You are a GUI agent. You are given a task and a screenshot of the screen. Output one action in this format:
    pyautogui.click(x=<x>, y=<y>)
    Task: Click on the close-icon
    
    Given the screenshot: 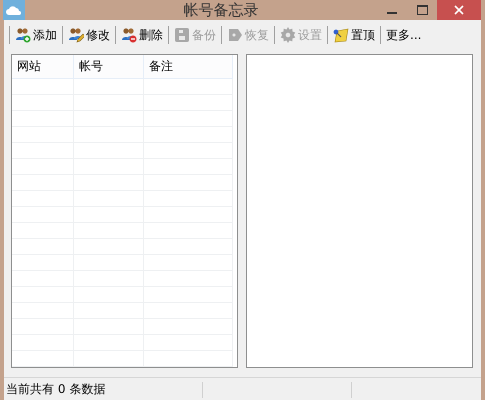 What is the action you would take?
    pyautogui.click(x=459, y=10)
    